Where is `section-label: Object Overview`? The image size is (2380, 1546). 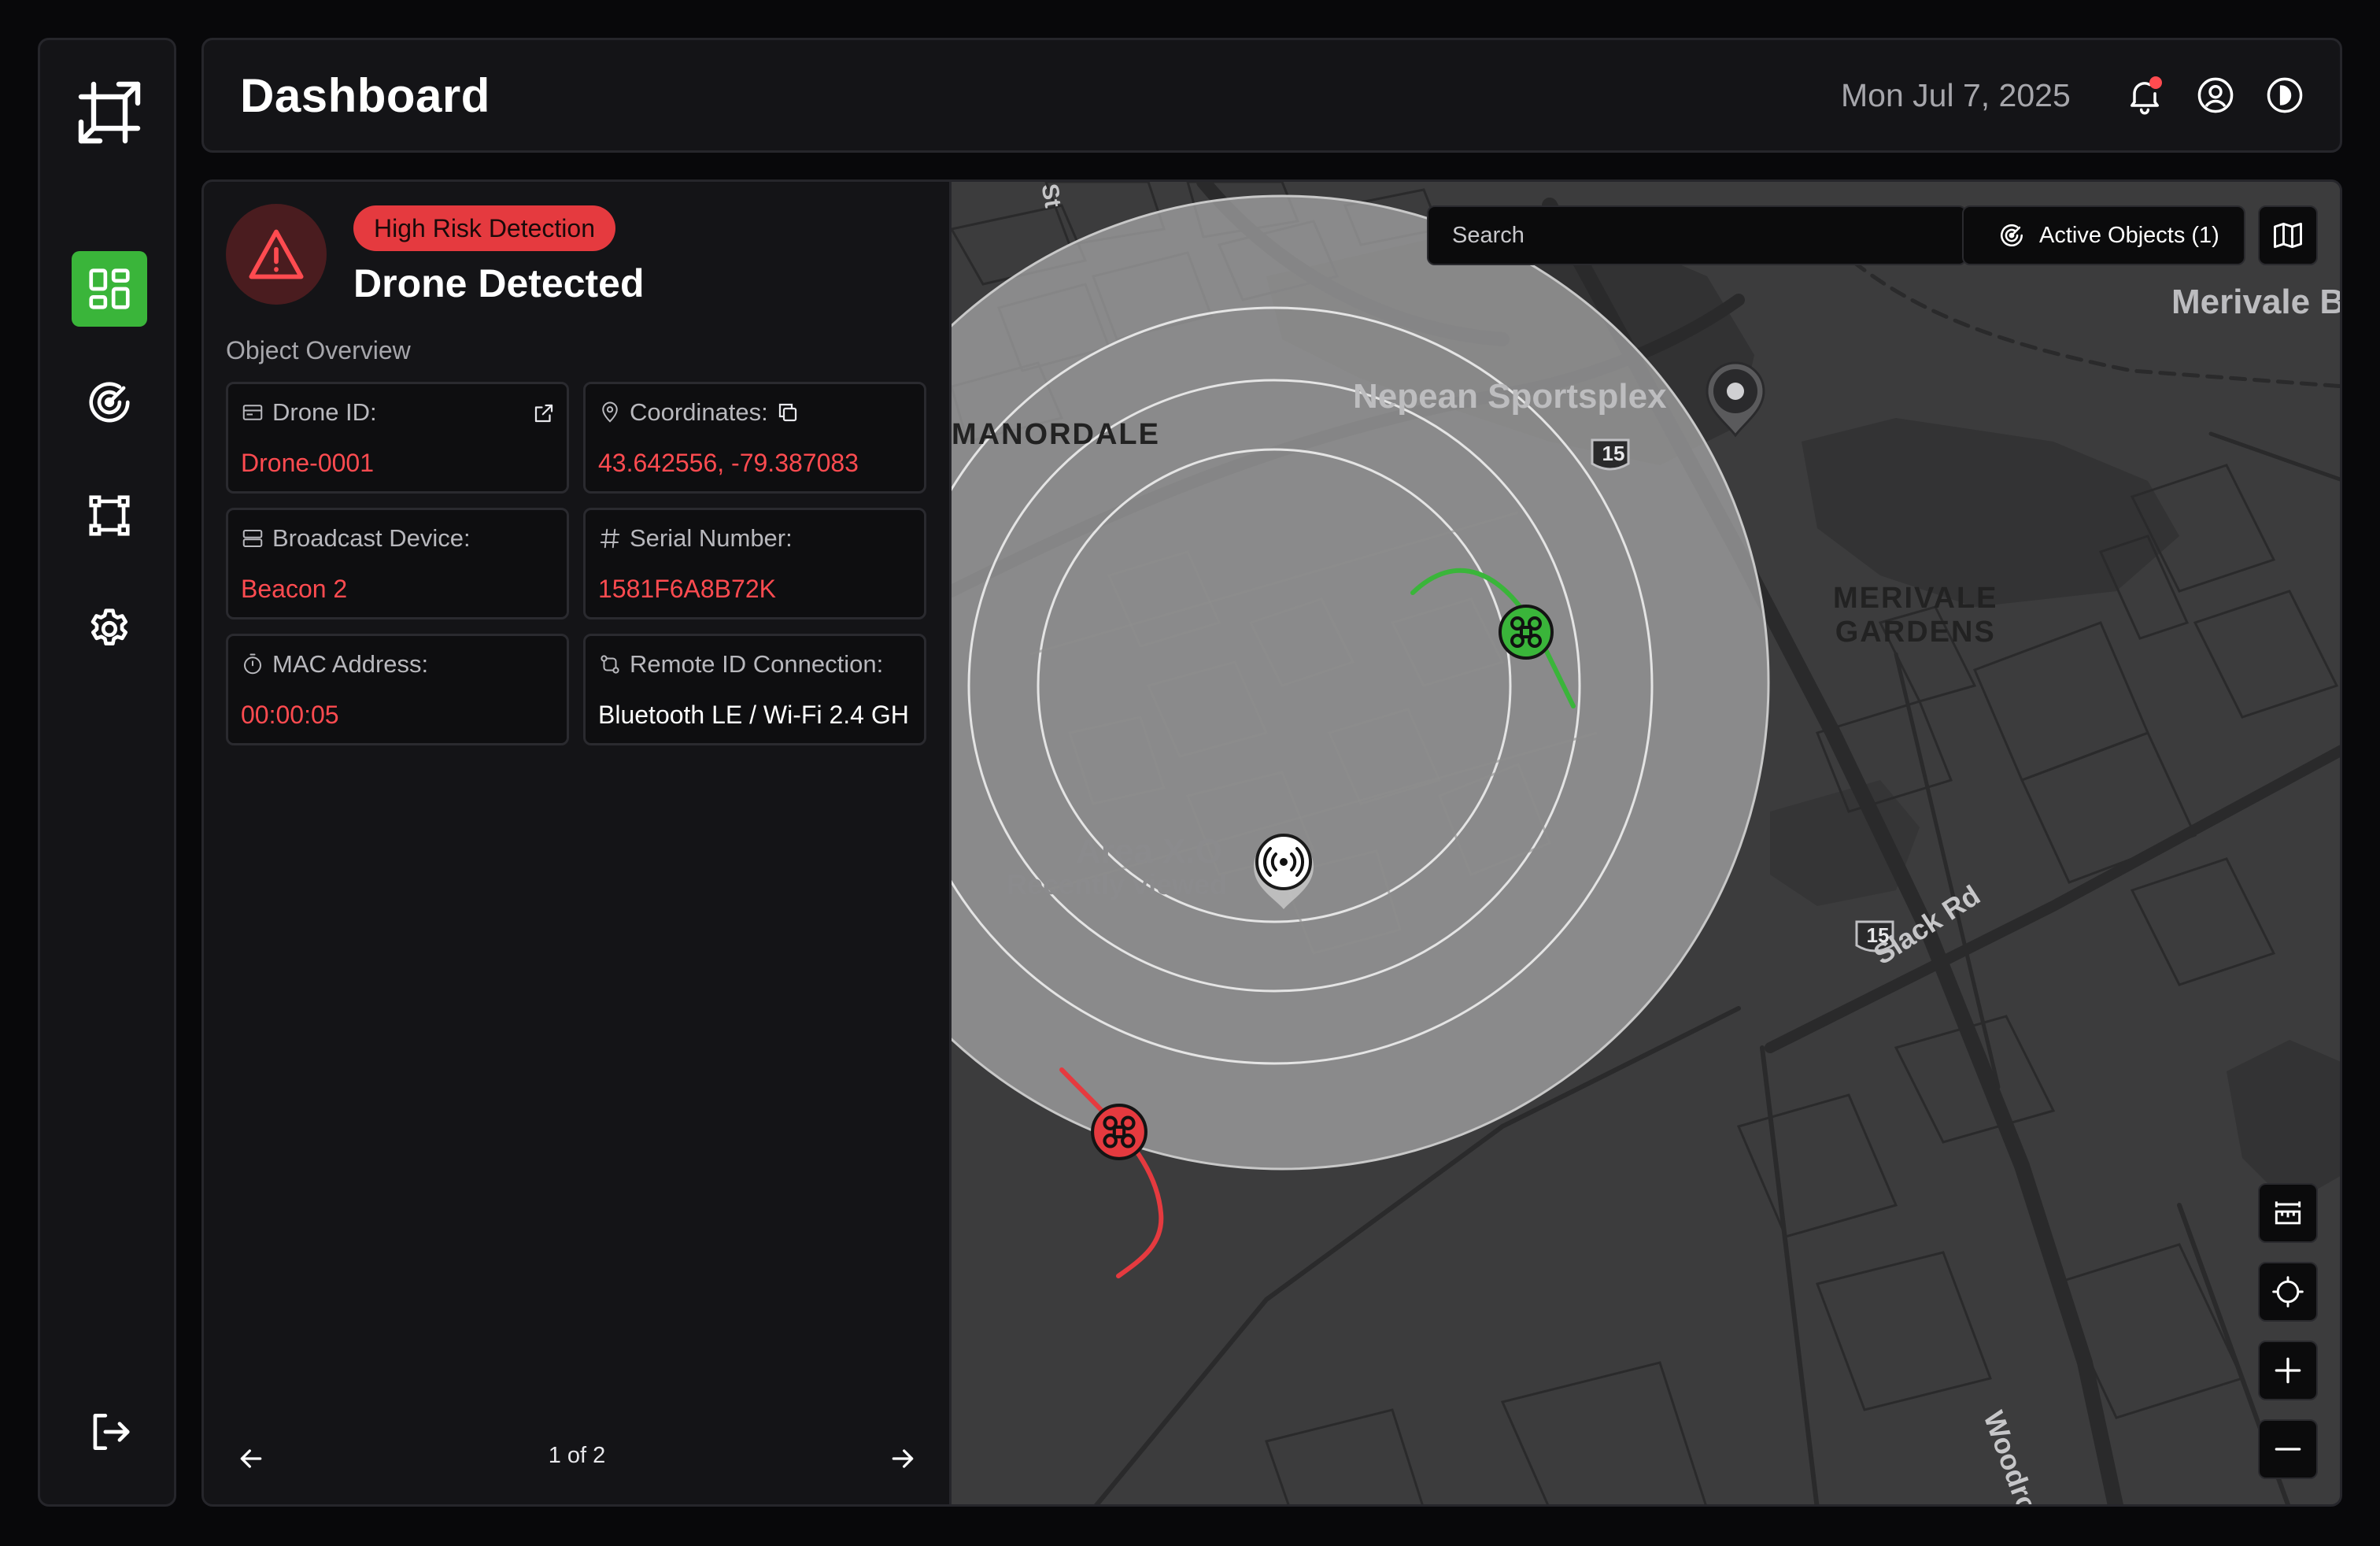
section-label: Object Overview is located at coordinates (318, 350).